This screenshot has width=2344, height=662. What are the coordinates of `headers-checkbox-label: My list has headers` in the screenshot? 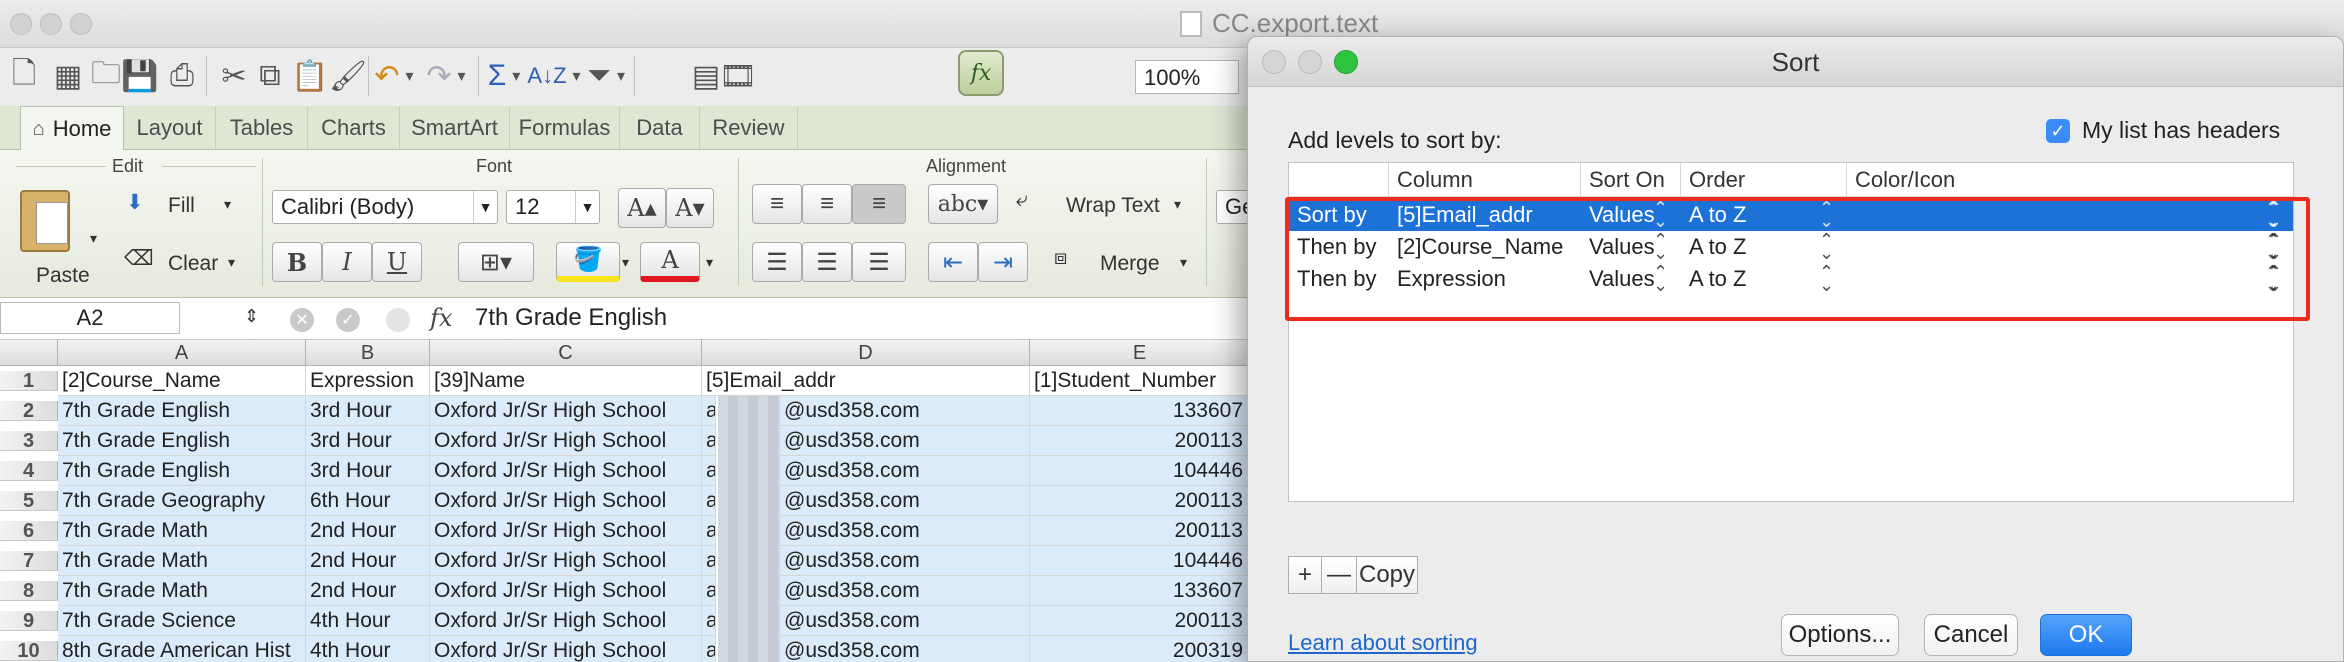 It's located at (2181, 130).